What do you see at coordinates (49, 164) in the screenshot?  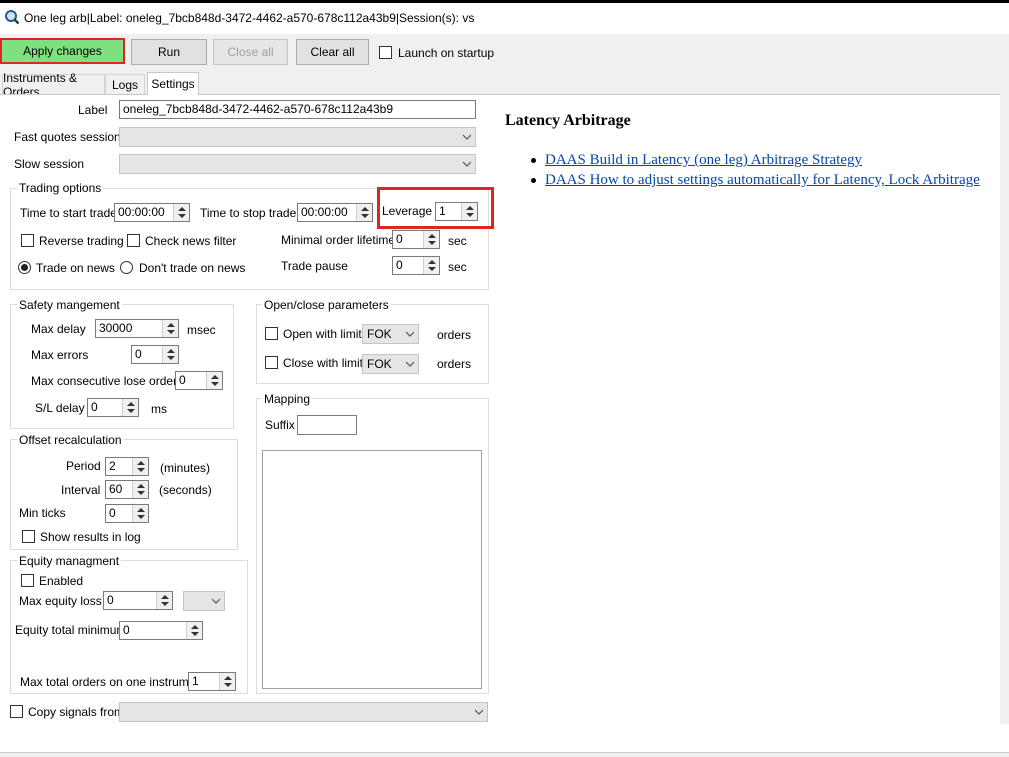 I see `slow-session-caption: Slow session` at bounding box center [49, 164].